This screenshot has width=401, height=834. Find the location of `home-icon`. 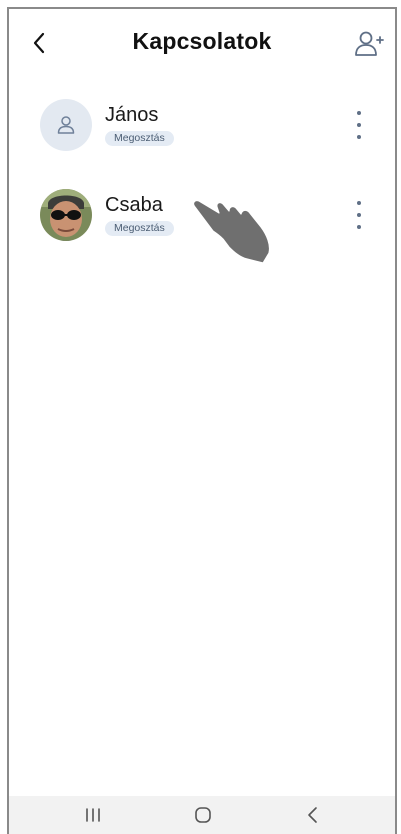

home-icon is located at coordinates (203, 815).